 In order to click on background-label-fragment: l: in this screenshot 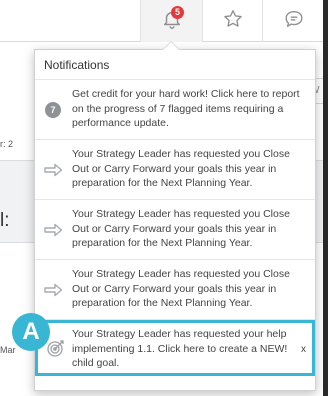, I will do `click(5, 220)`.